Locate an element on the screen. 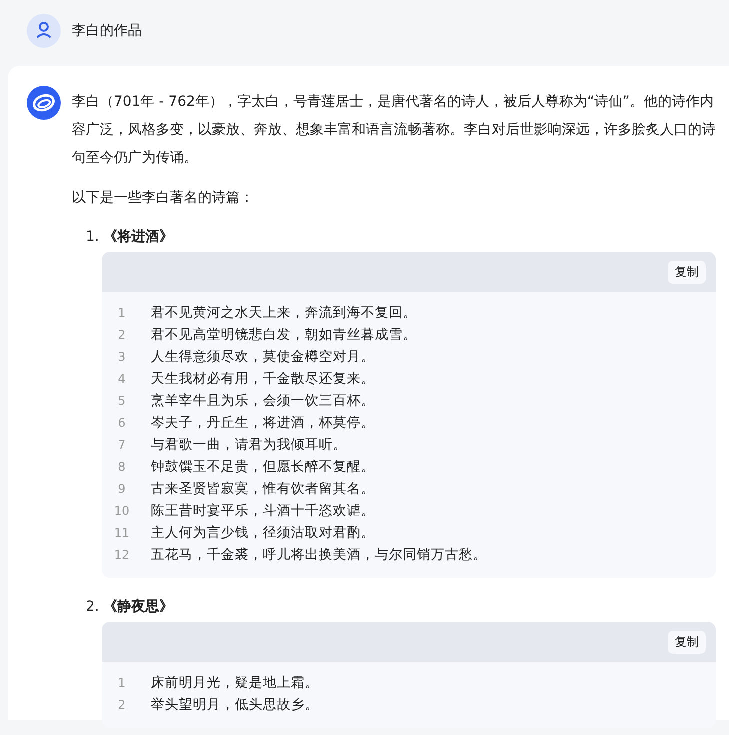 This screenshot has width=729, height=735. poem-title: 《将进酒》 is located at coordinates (138, 237).